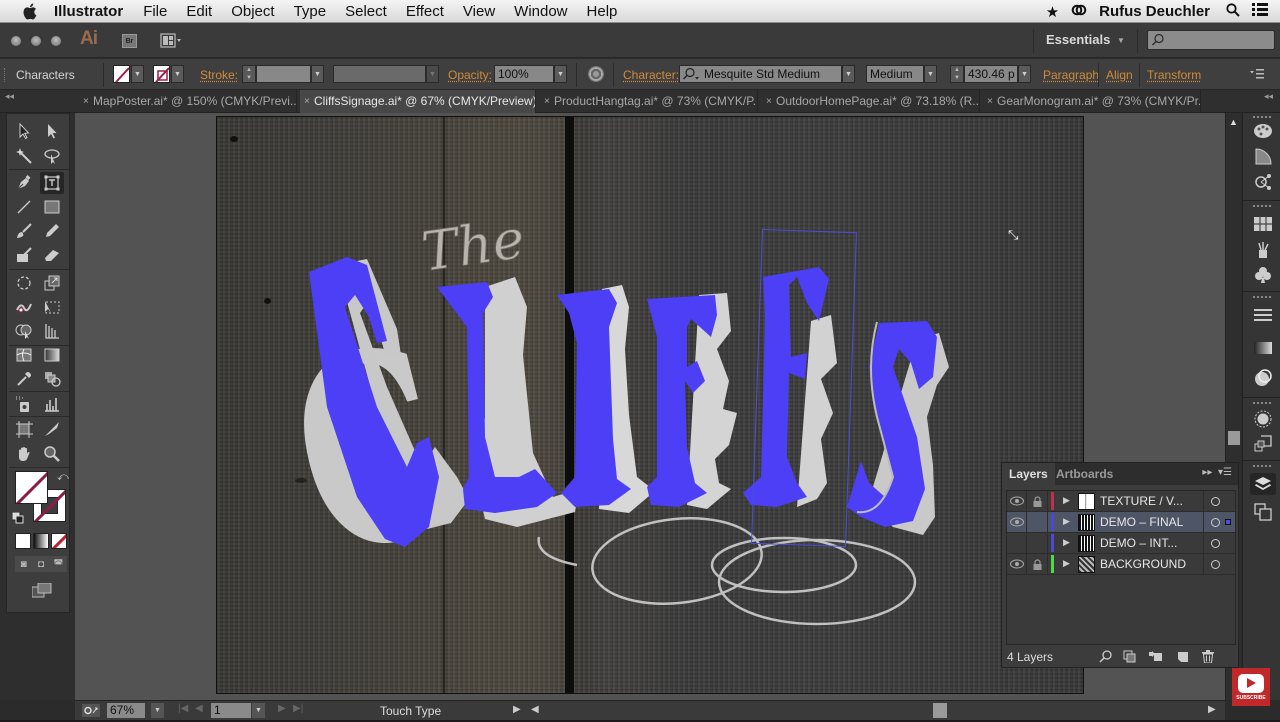  Describe the element at coordinates (161, 74) in the screenshot. I see `stroke-color-swatch` at that location.